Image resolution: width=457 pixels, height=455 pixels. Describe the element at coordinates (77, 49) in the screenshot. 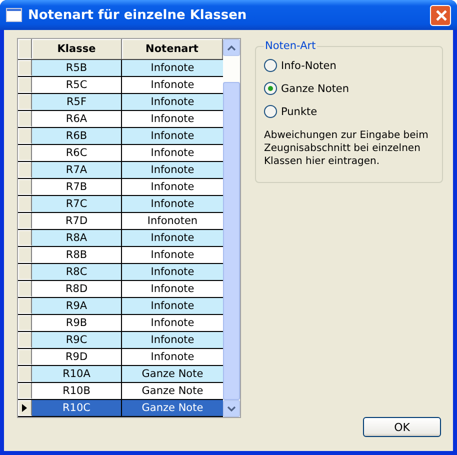

I see `column-header: Klasse` at that location.